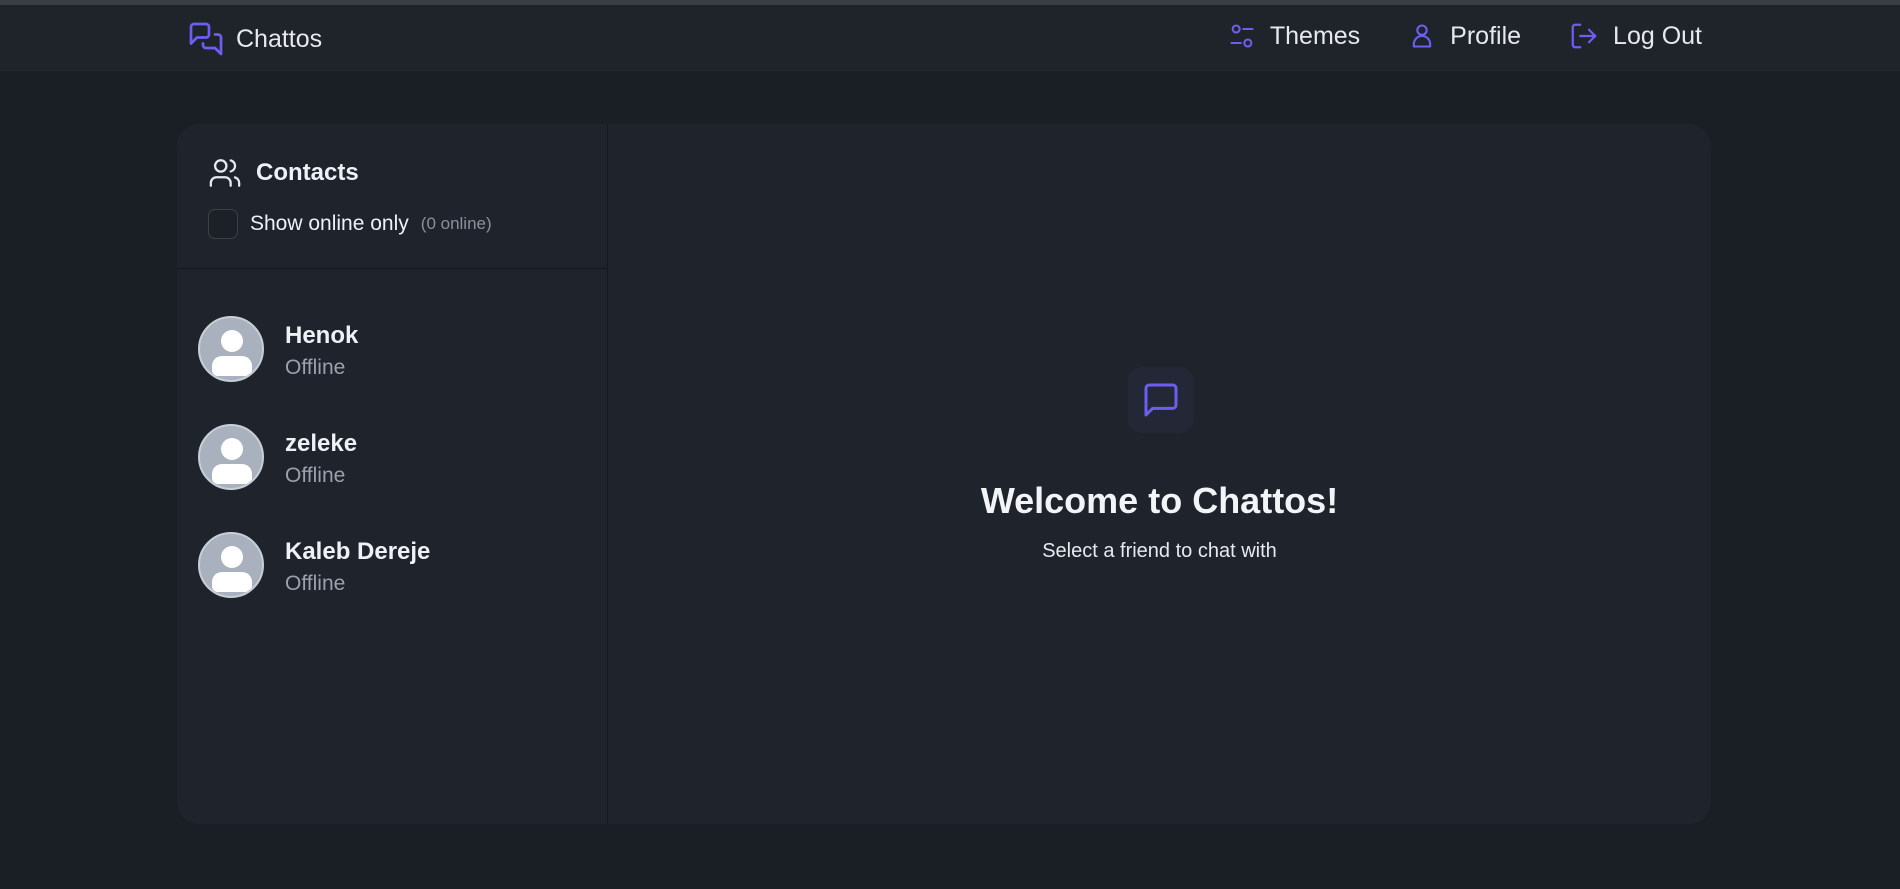  I want to click on contact-item: Kaleb Dereje Offline, so click(392, 572).